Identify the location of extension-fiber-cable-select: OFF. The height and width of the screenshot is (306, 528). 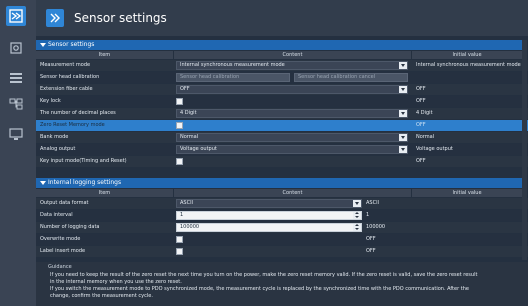
(292, 89).